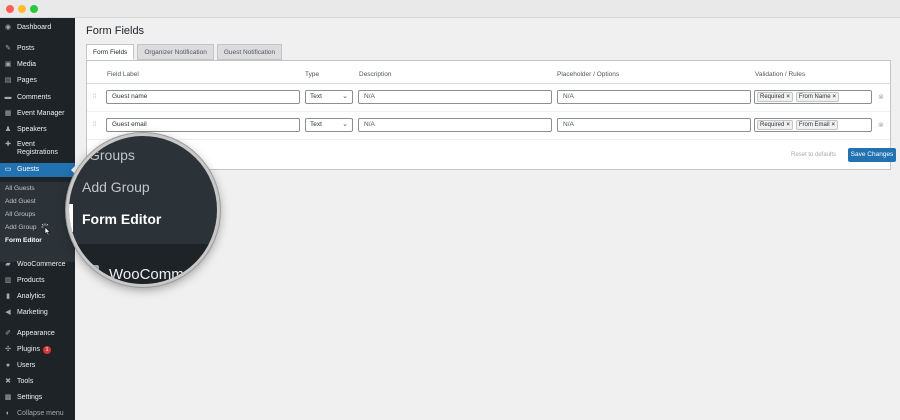 The image size is (900, 420). I want to click on validation-rules-field: Required × From Email ×, so click(813, 125).